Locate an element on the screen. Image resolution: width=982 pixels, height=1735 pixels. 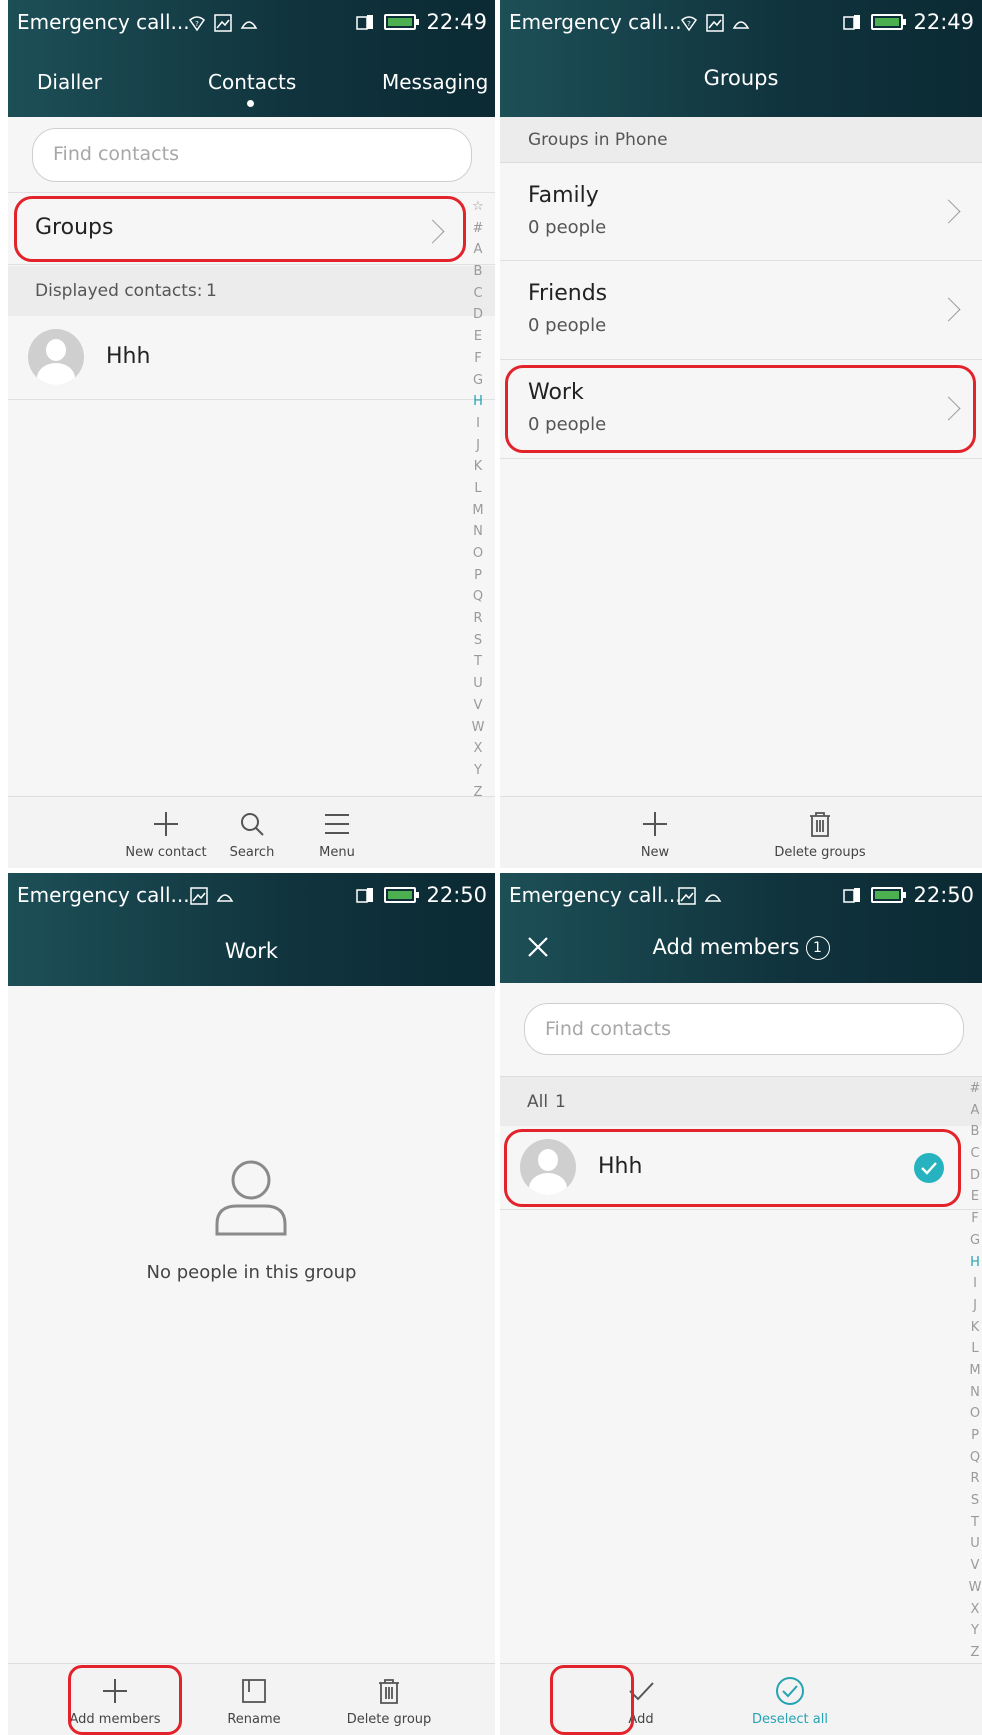
group-row-friends: Friends 0 people is located at coordinates (741, 310).